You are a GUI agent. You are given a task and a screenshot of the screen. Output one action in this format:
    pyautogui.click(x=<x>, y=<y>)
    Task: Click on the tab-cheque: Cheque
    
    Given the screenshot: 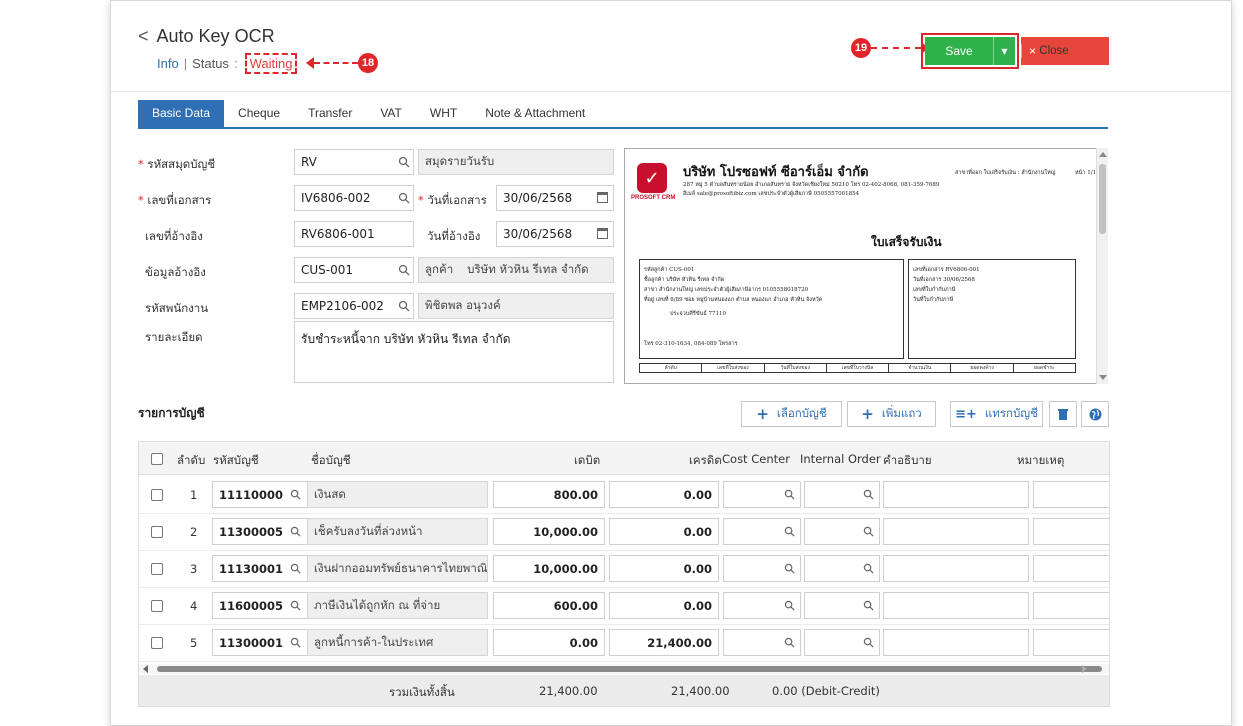 What is the action you would take?
    pyautogui.click(x=259, y=113)
    